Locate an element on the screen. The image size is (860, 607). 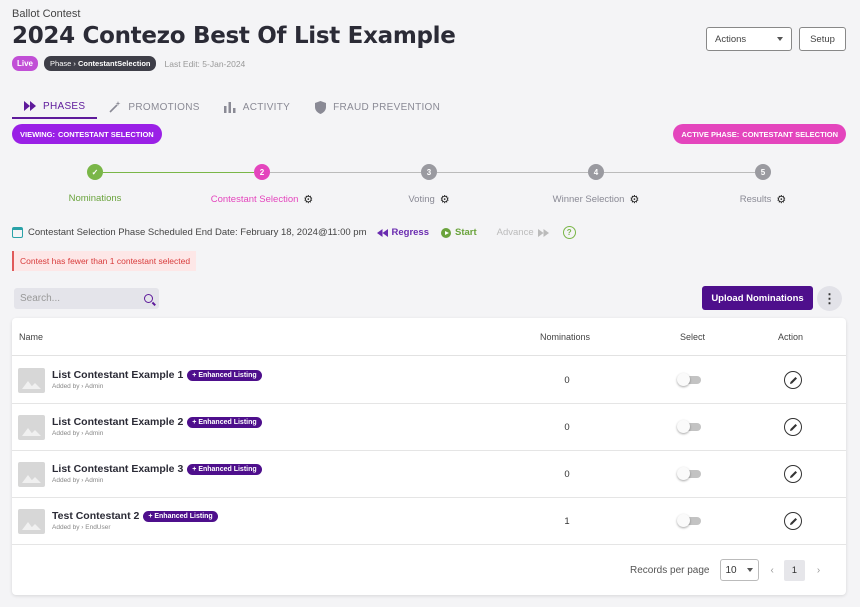
step-label: Contestant Selection is located at coordinates (254, 199).